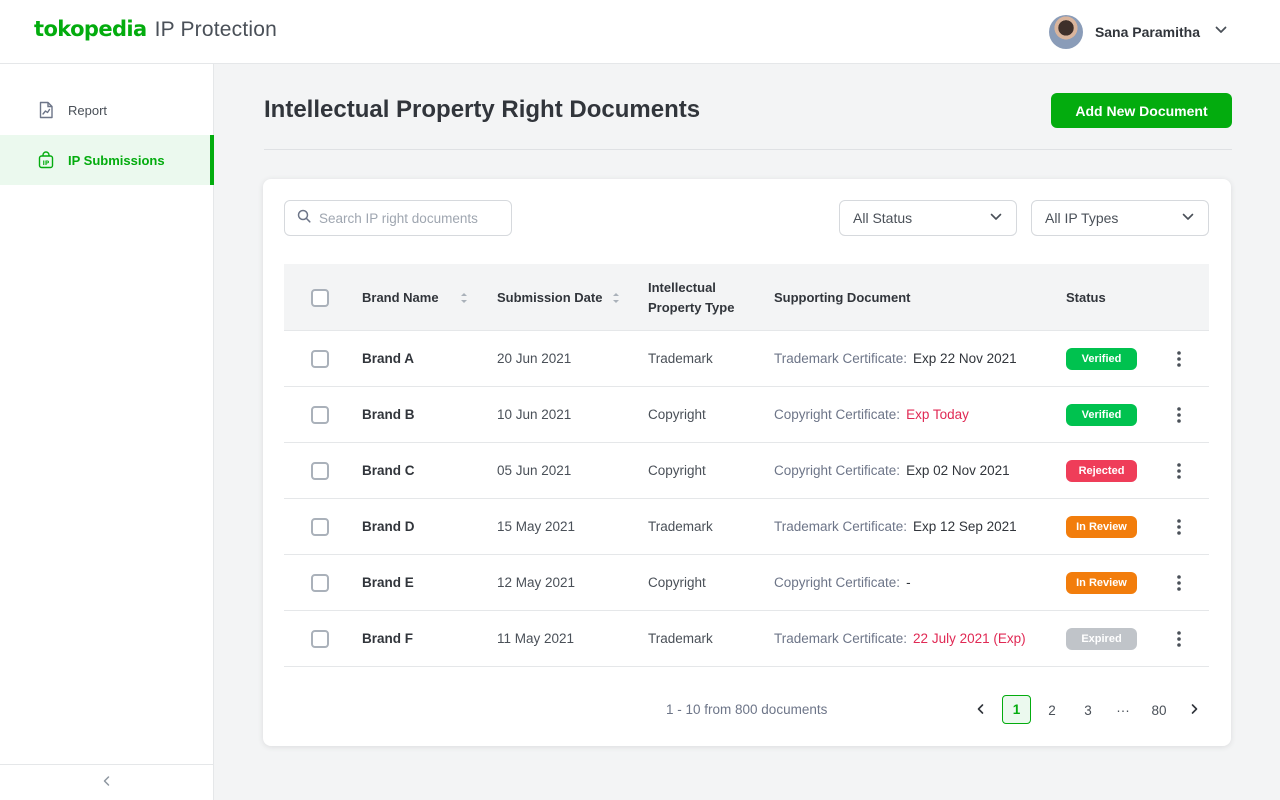 The width and height of the screenshot is (1280, 800). I want to click on app-logo: tokopedia IP Protection, so click(155, 29).